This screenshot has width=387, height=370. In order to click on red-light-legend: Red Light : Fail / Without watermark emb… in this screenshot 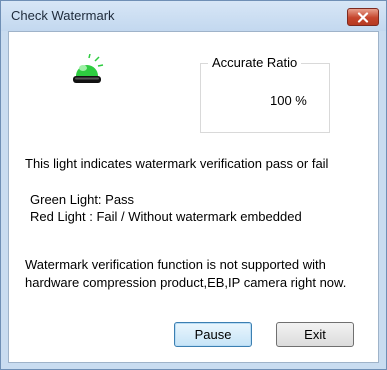, I will do `click(166, 216)`.